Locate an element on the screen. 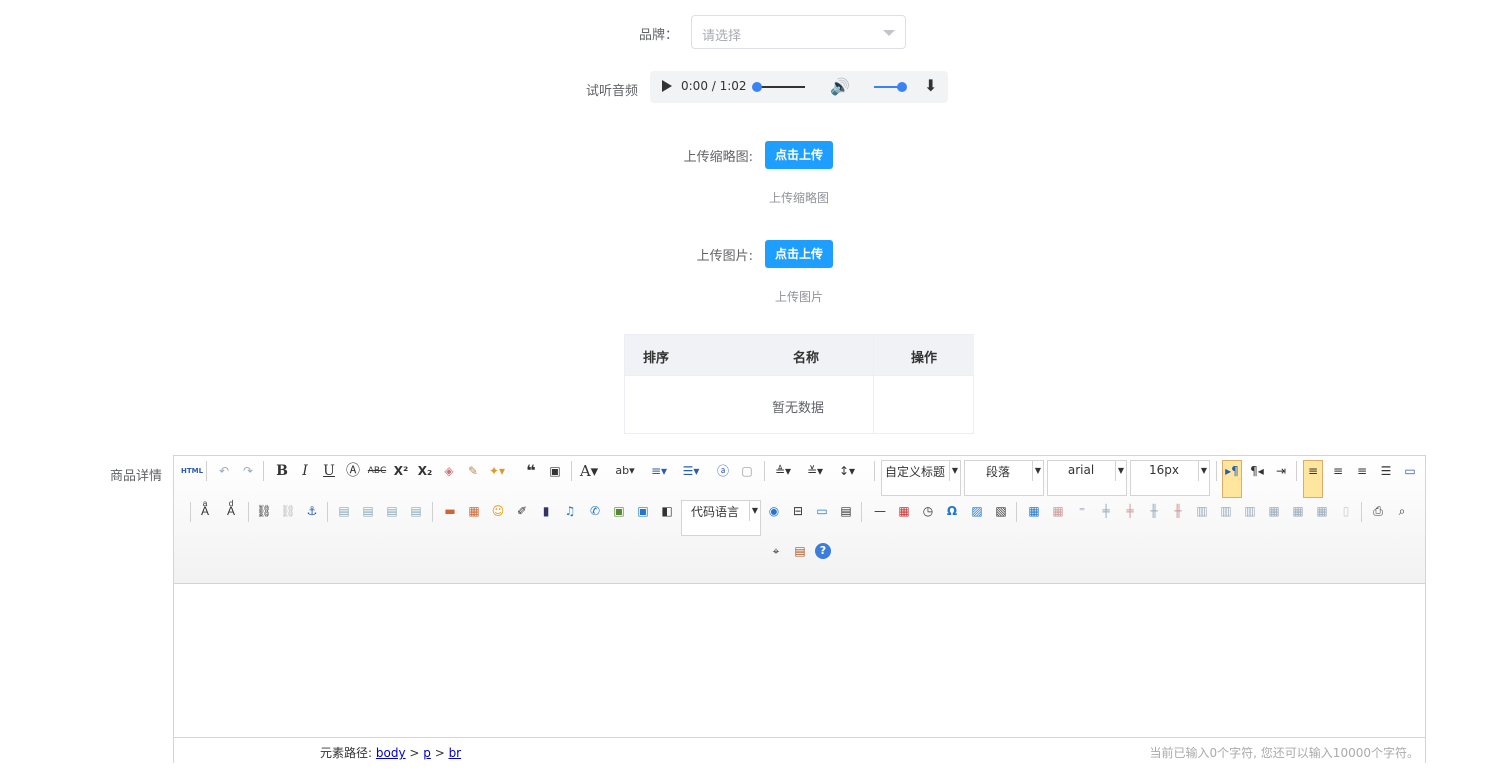 This screenshot has width=1498, height=777. path-p-link: p is located at coordinates (427, 753).